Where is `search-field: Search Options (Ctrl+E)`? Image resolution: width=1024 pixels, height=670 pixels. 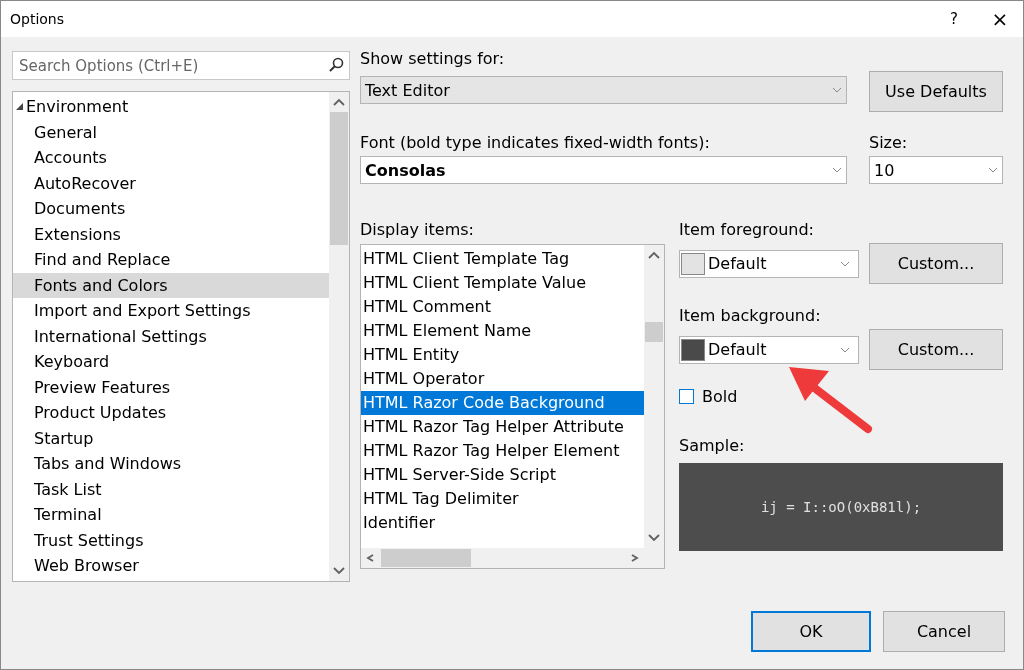 search-field: Search Options (Ctrl+E) is located at coordinates (181, 65).